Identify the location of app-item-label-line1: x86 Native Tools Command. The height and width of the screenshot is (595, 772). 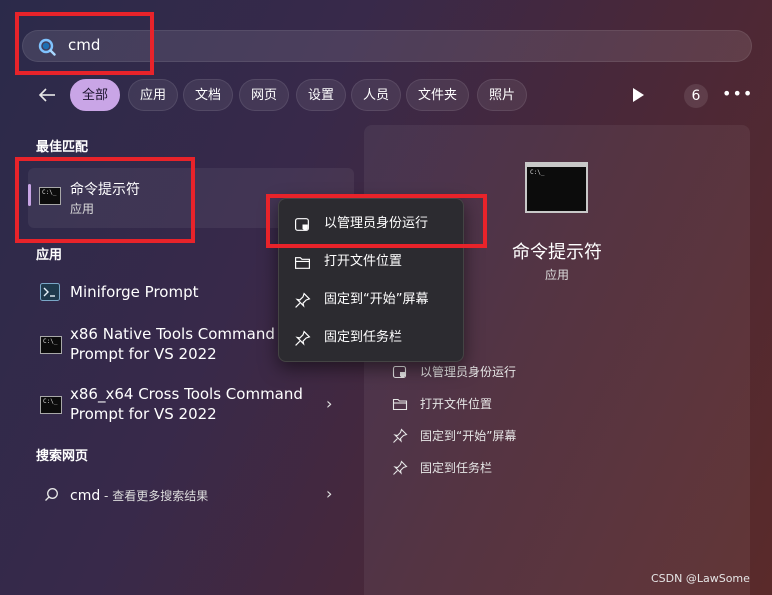
(172, 334).